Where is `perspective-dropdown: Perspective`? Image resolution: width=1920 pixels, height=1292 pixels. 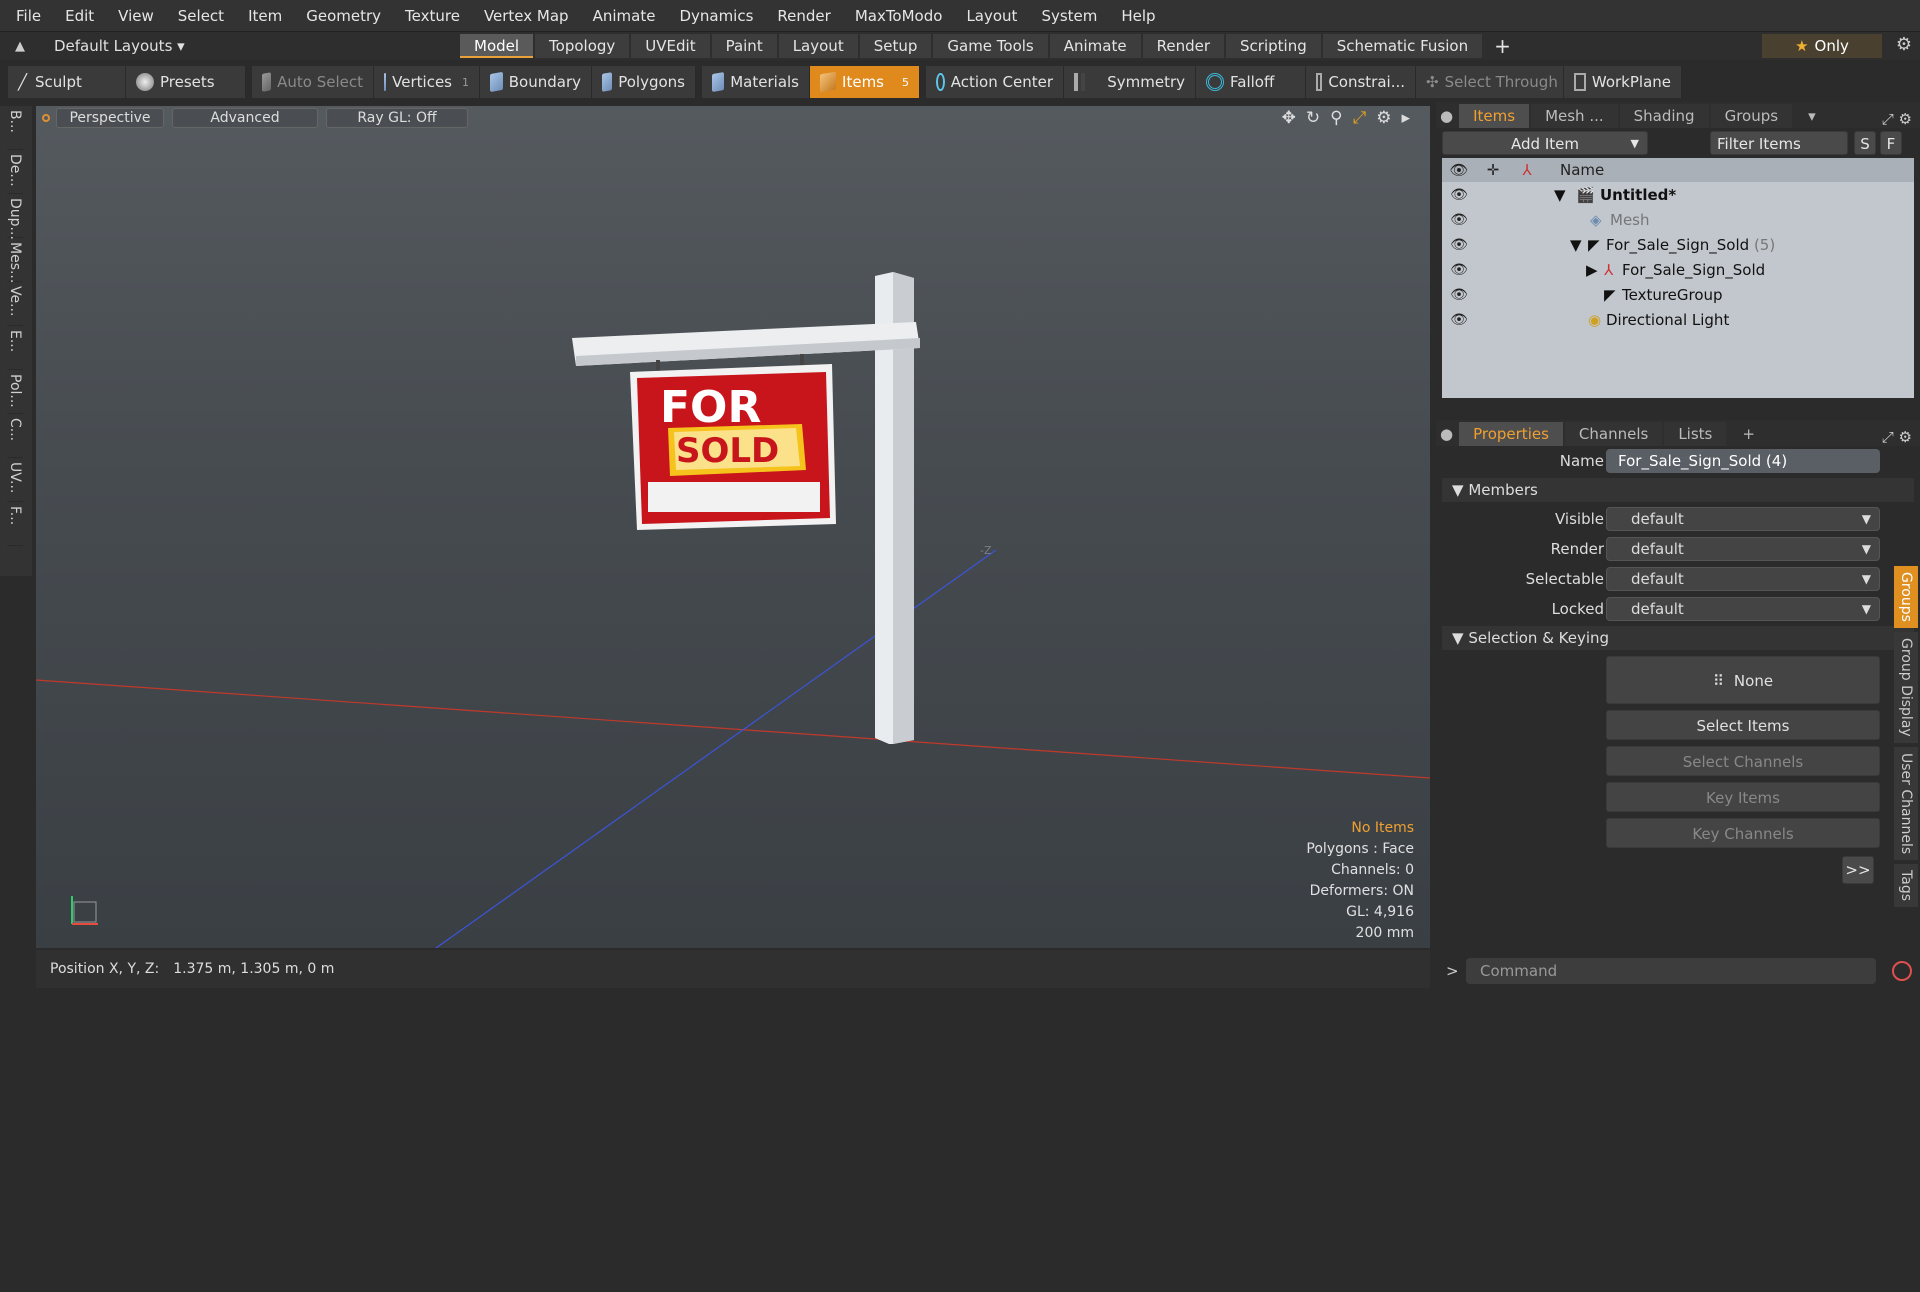
perspective-dropdown: Perspective is located at coordinates (110, 118).